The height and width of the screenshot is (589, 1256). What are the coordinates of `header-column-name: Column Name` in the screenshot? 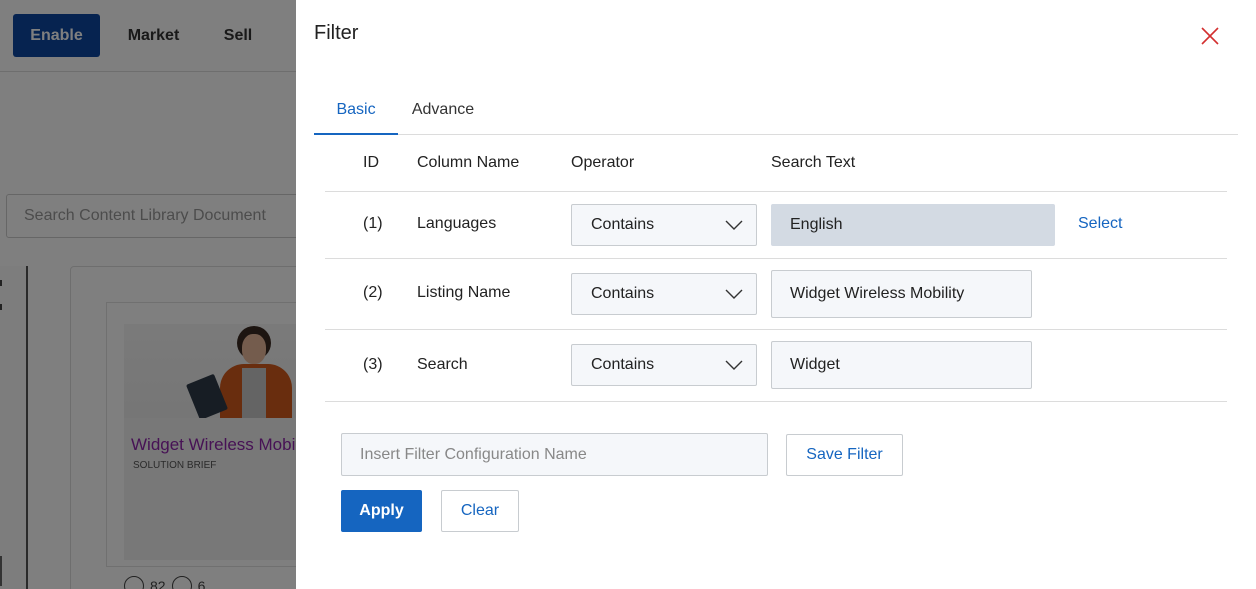 It's located at (468, 162).